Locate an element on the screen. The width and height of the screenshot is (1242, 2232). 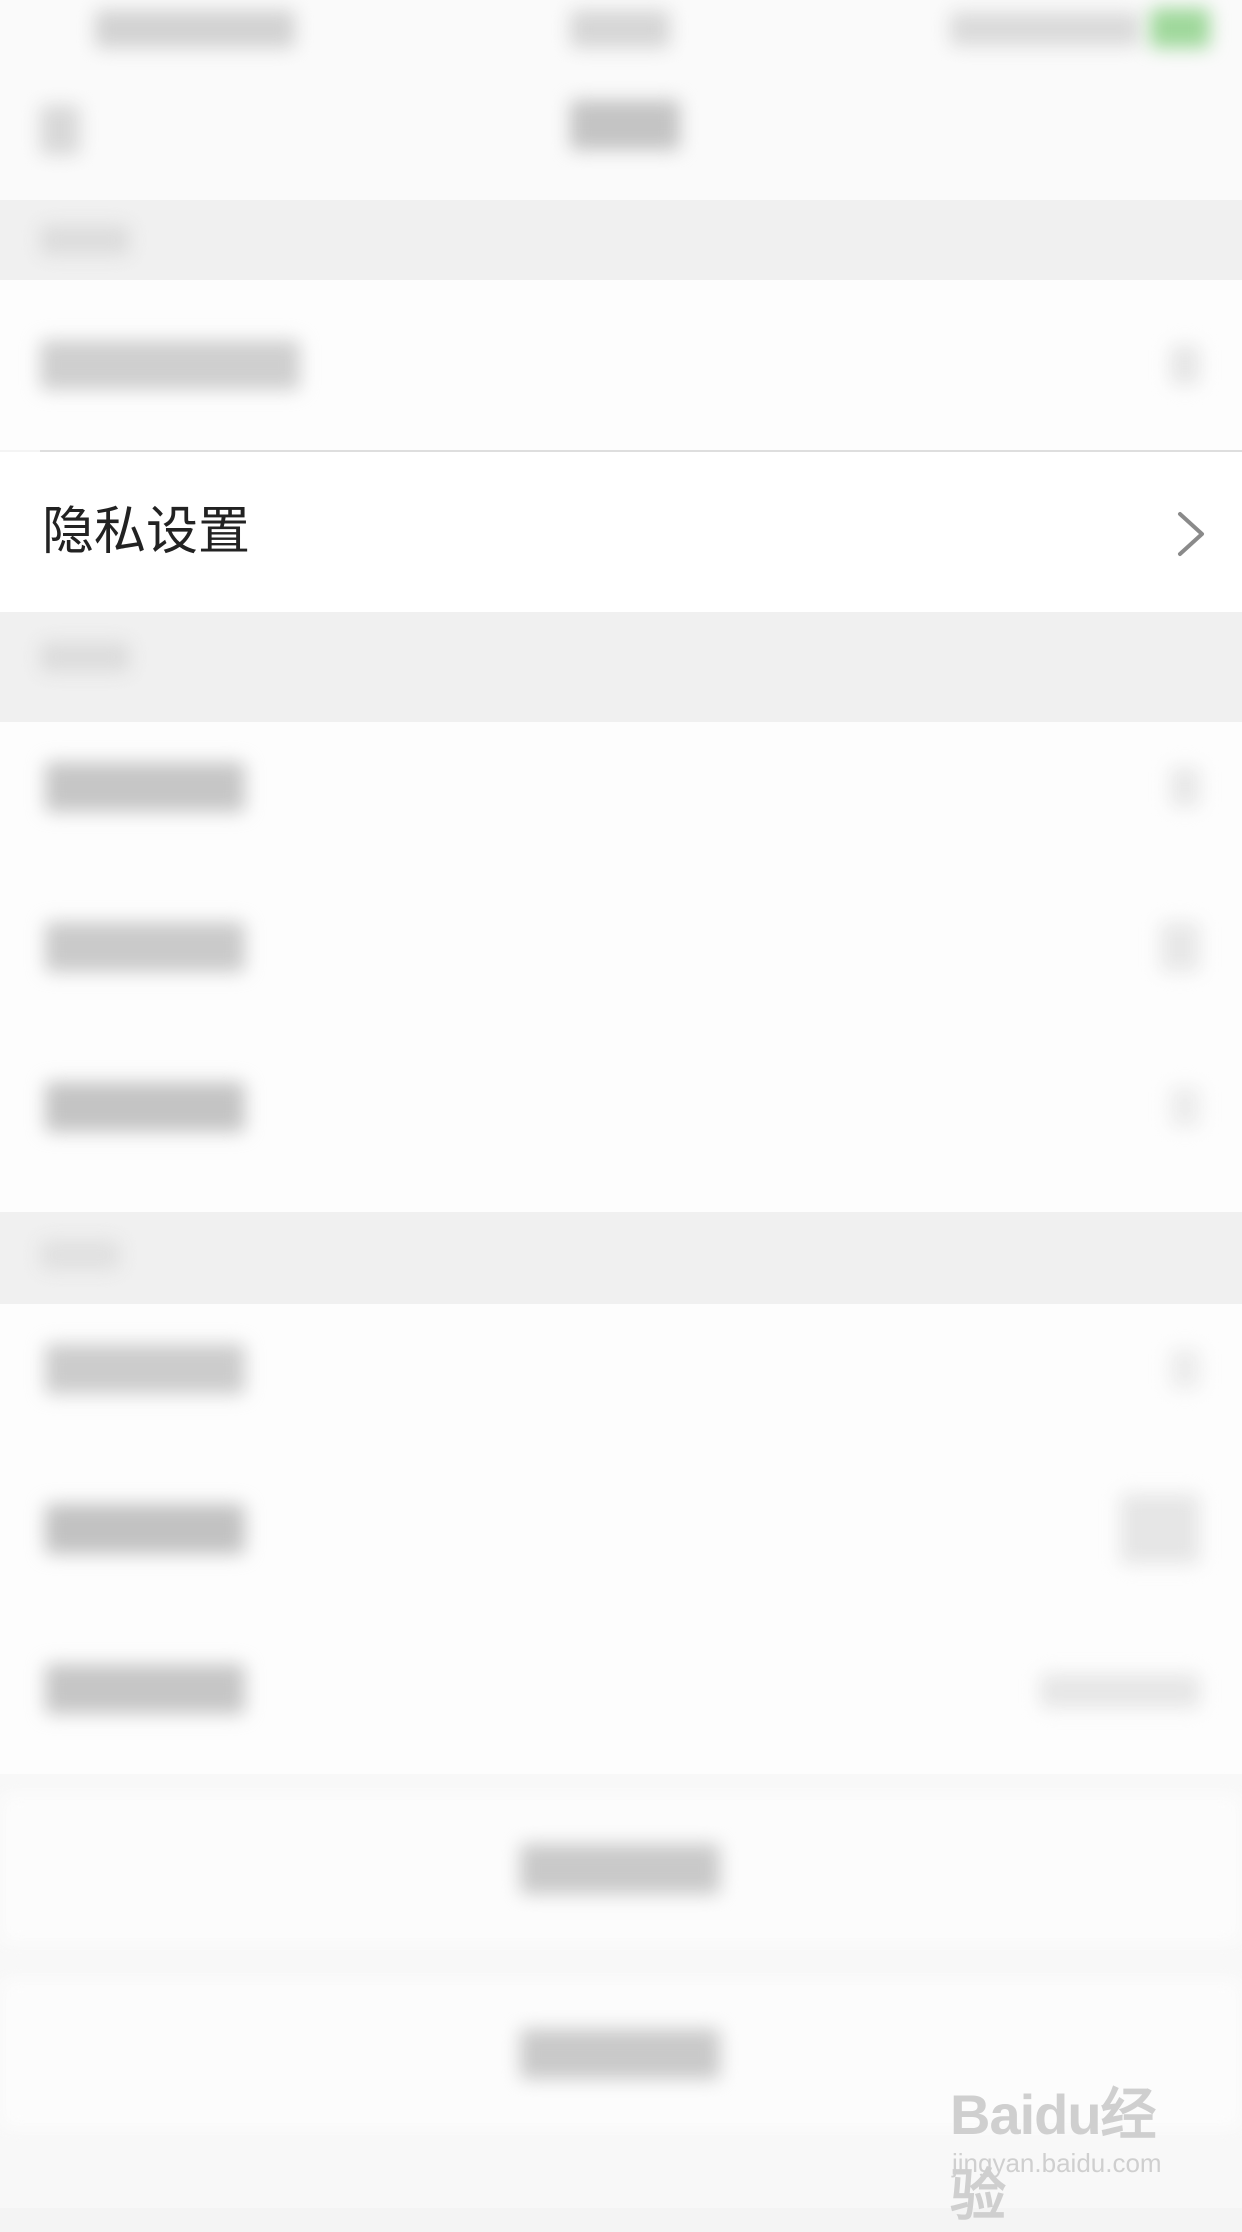
battery-icon is located at coordinates (1180, 28).